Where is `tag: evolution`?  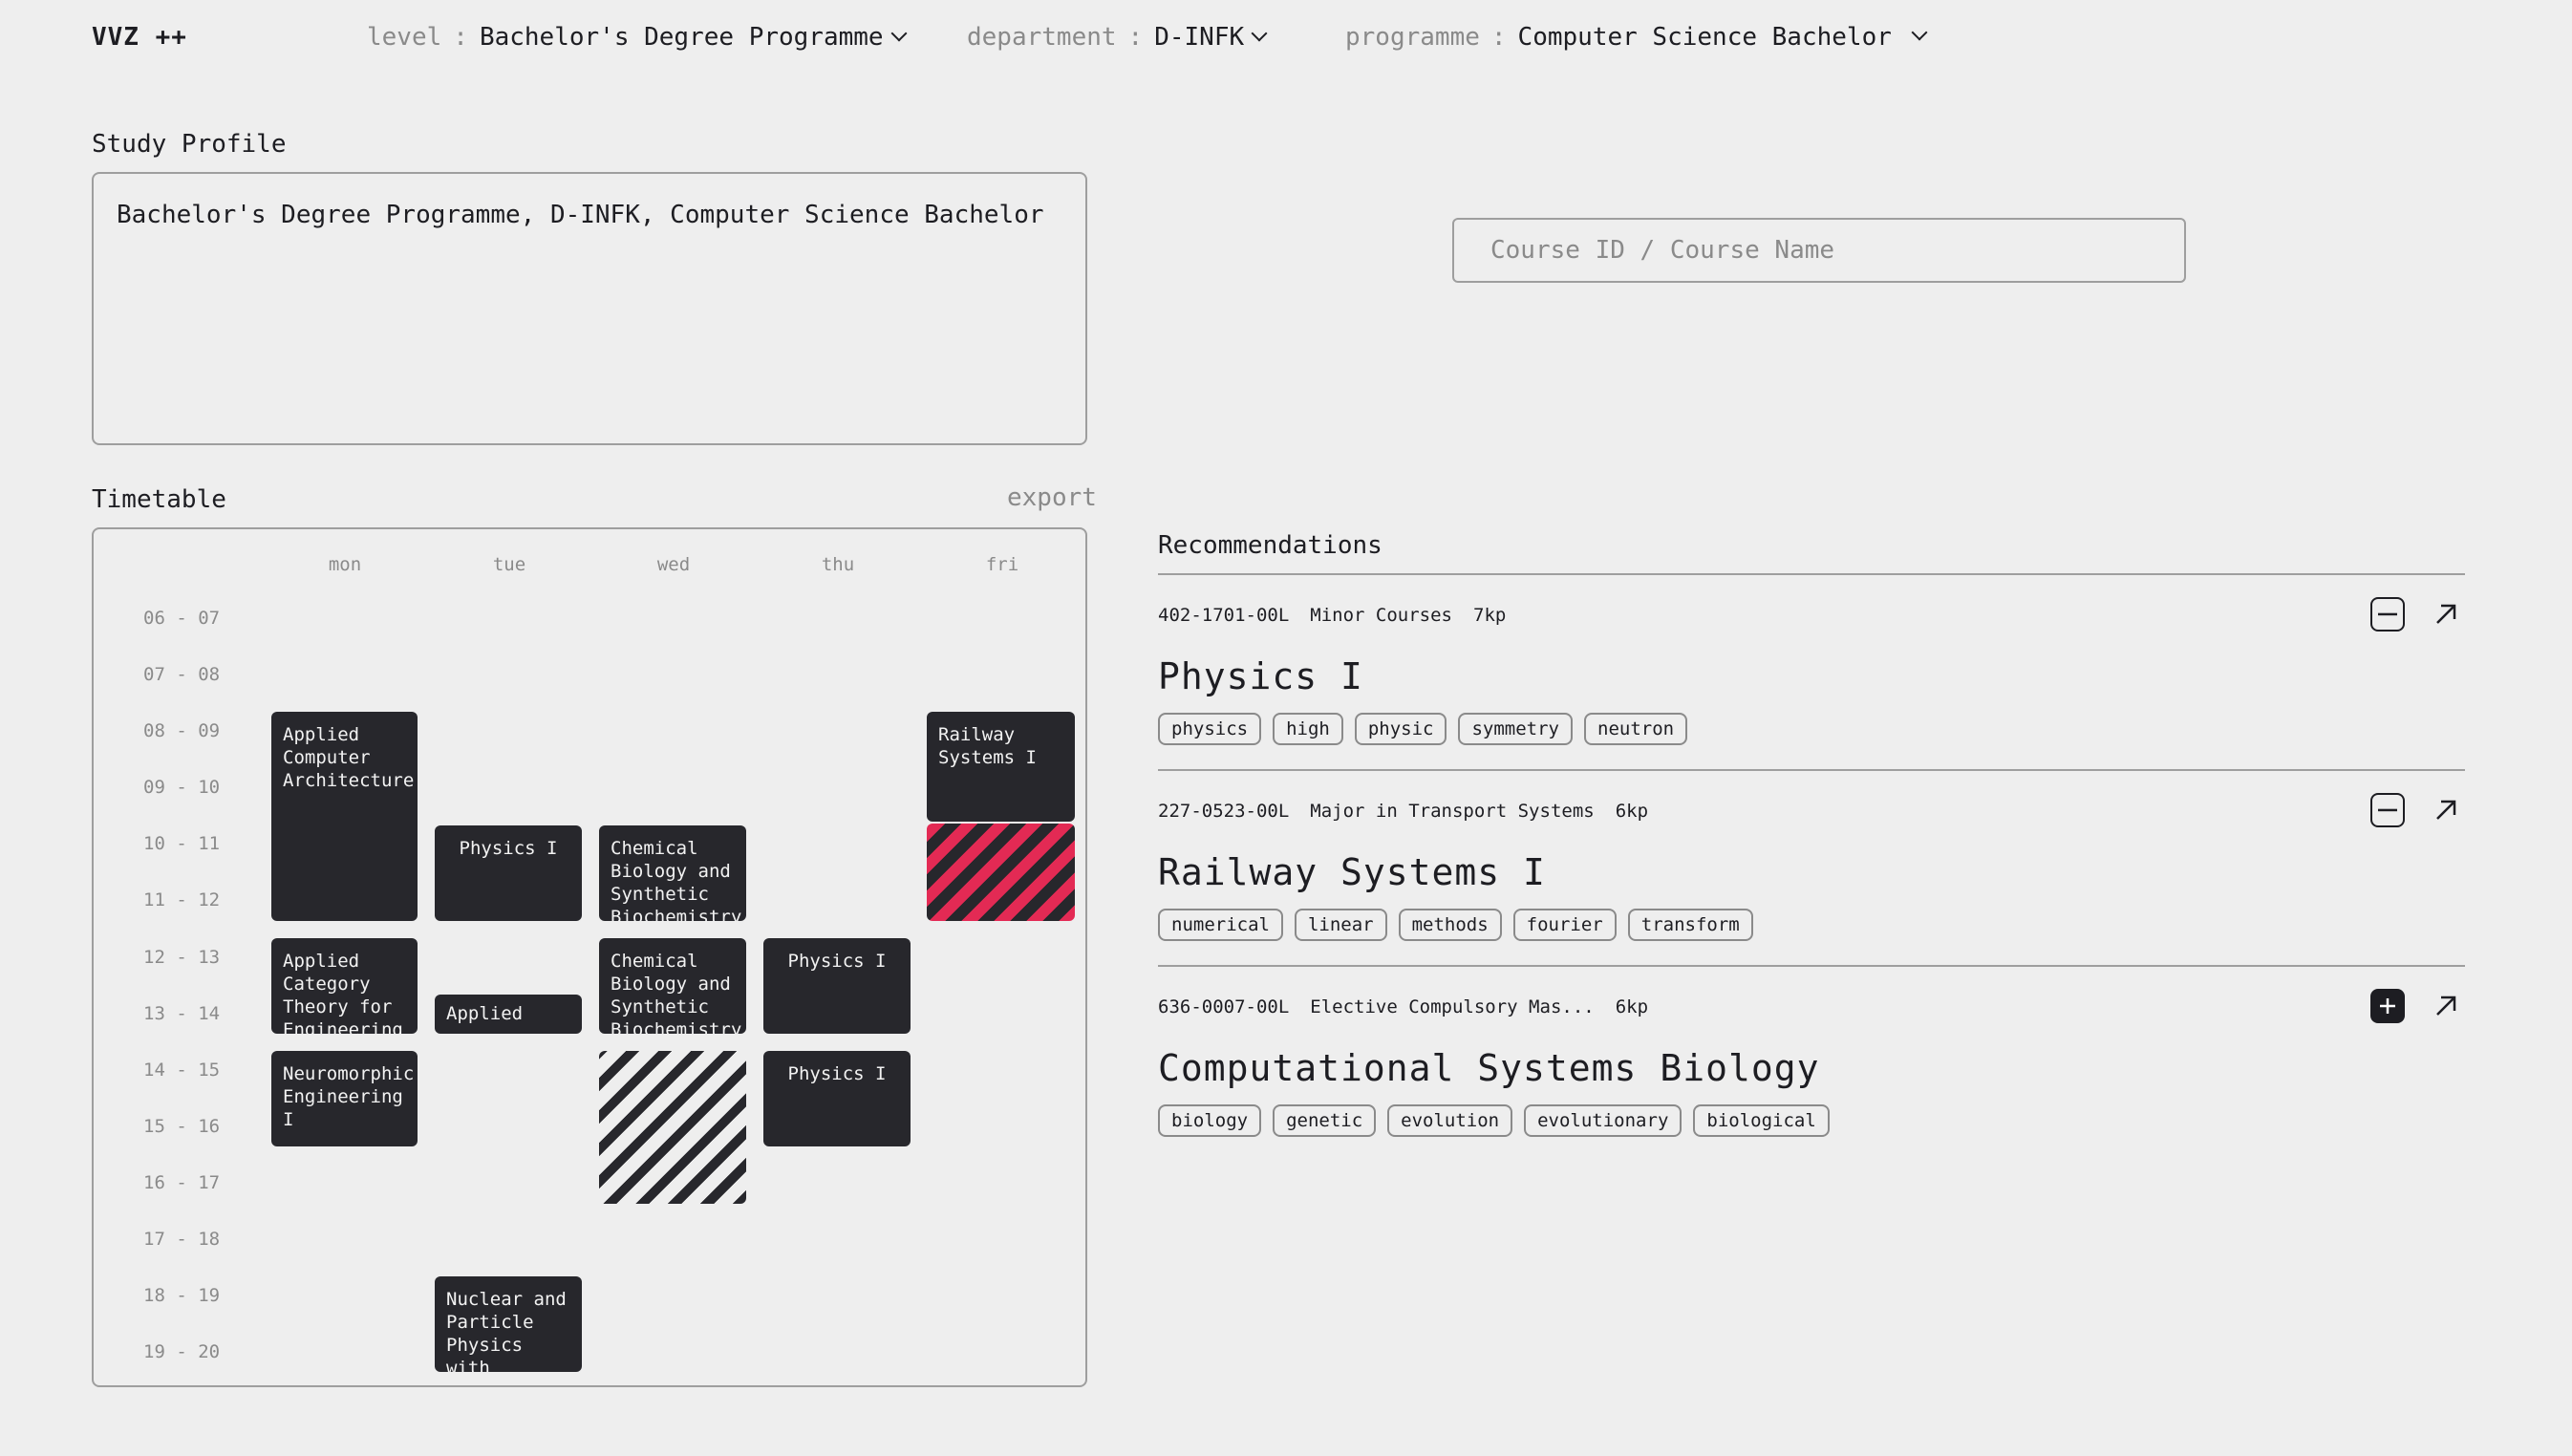
tag: evolution is located at coordinates (1450, 1120).